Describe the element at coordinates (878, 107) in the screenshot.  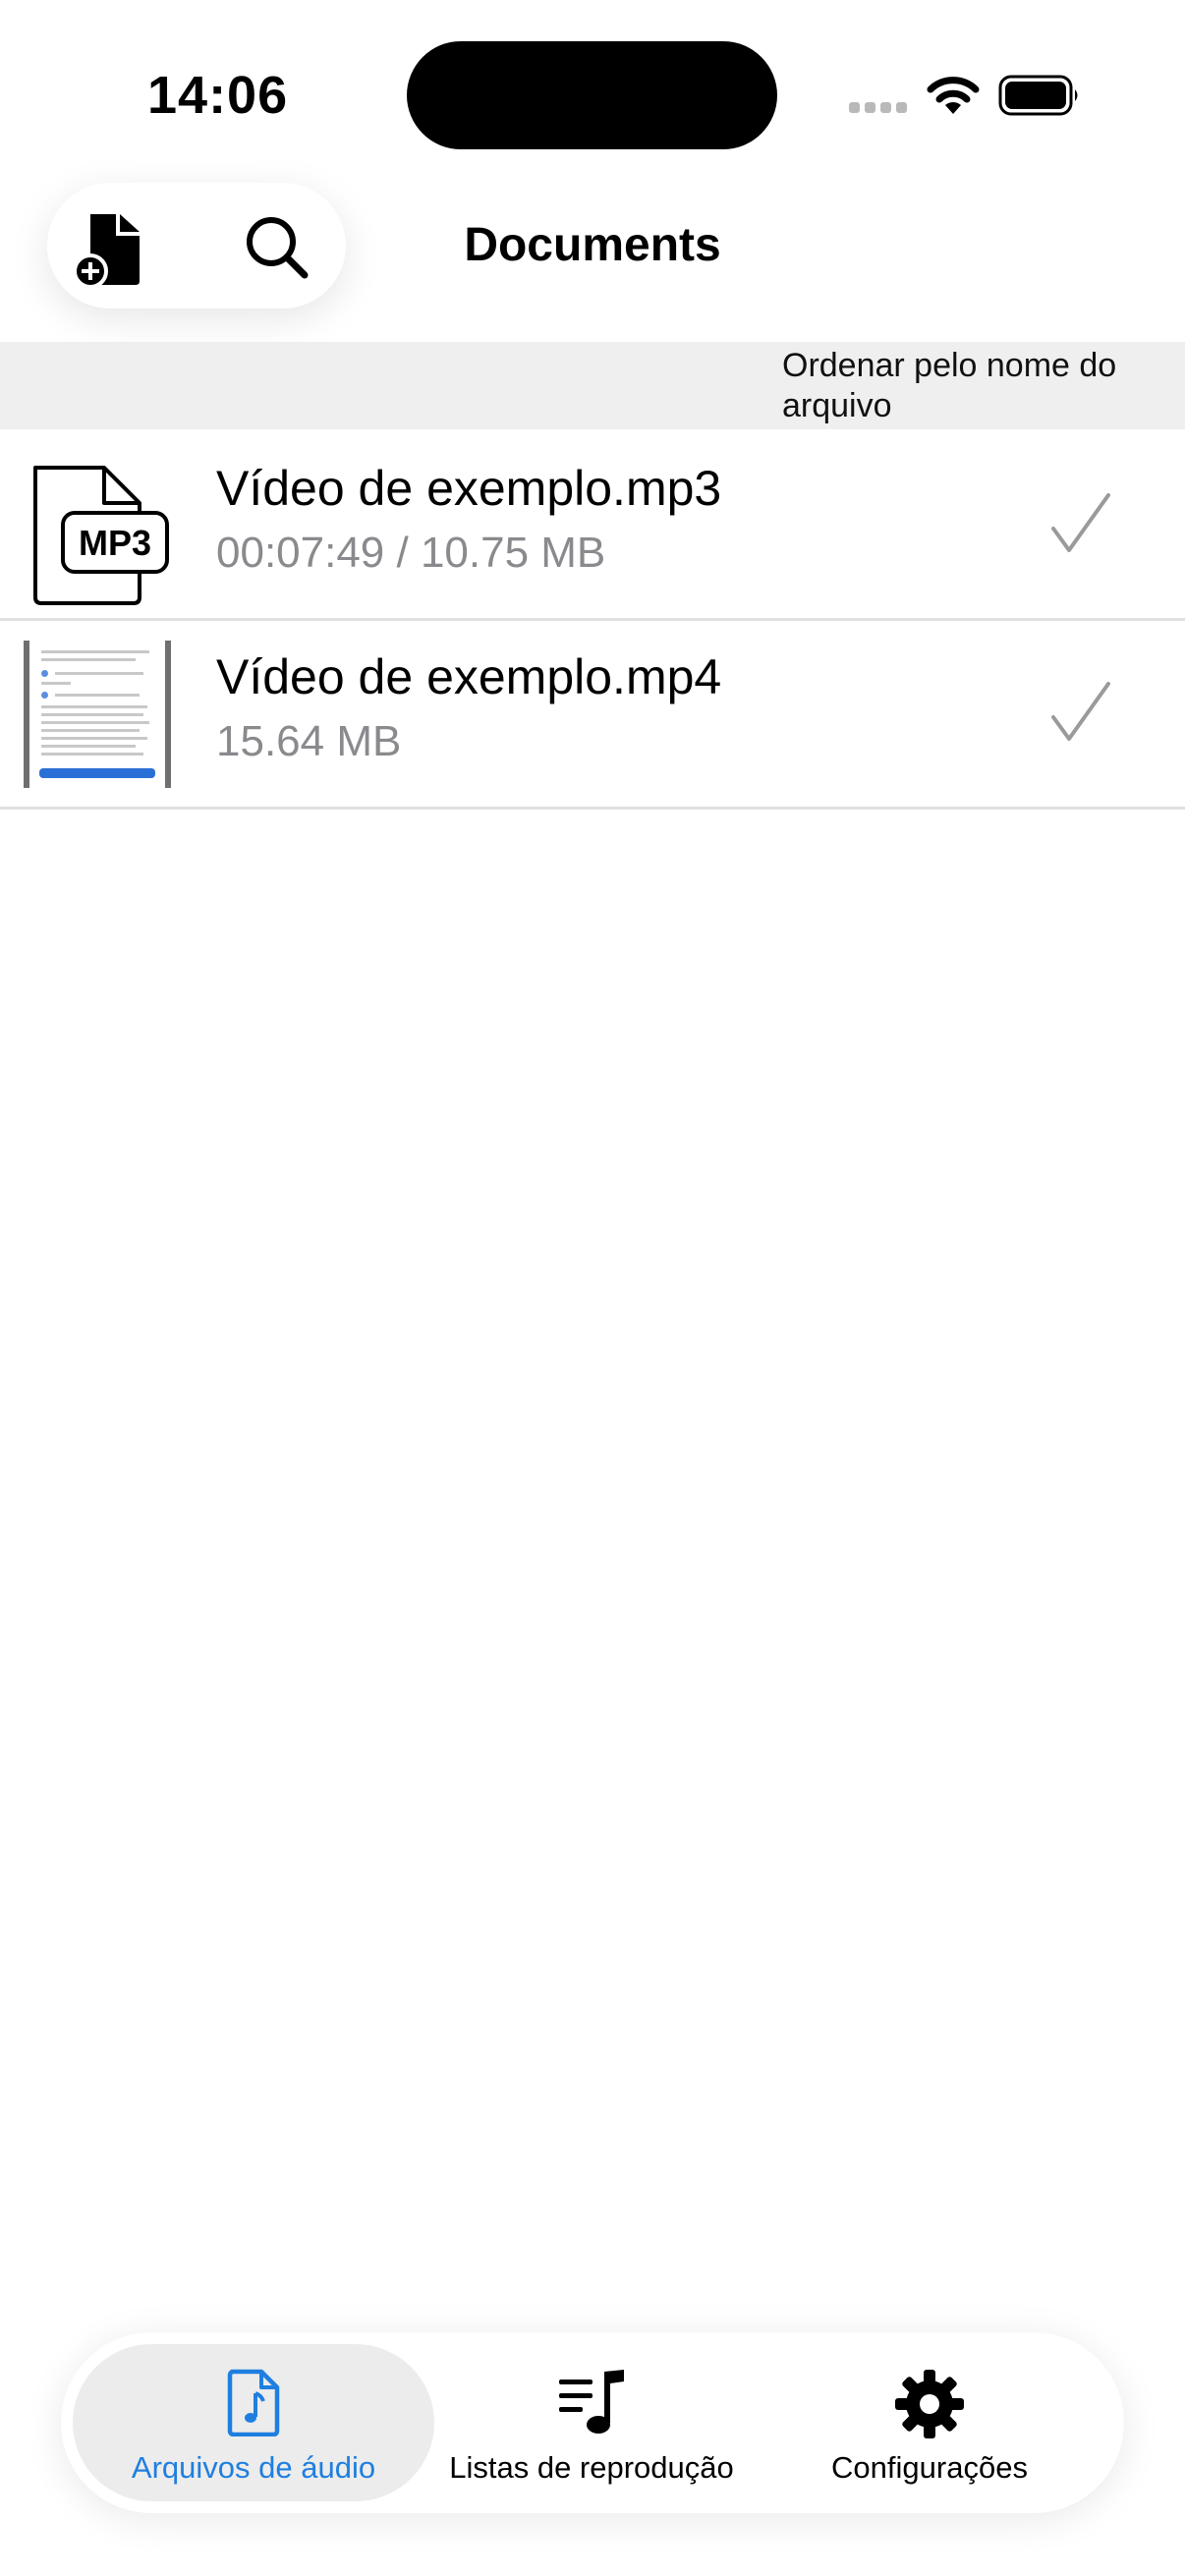
I see `cellular-signal-icon` at that location.